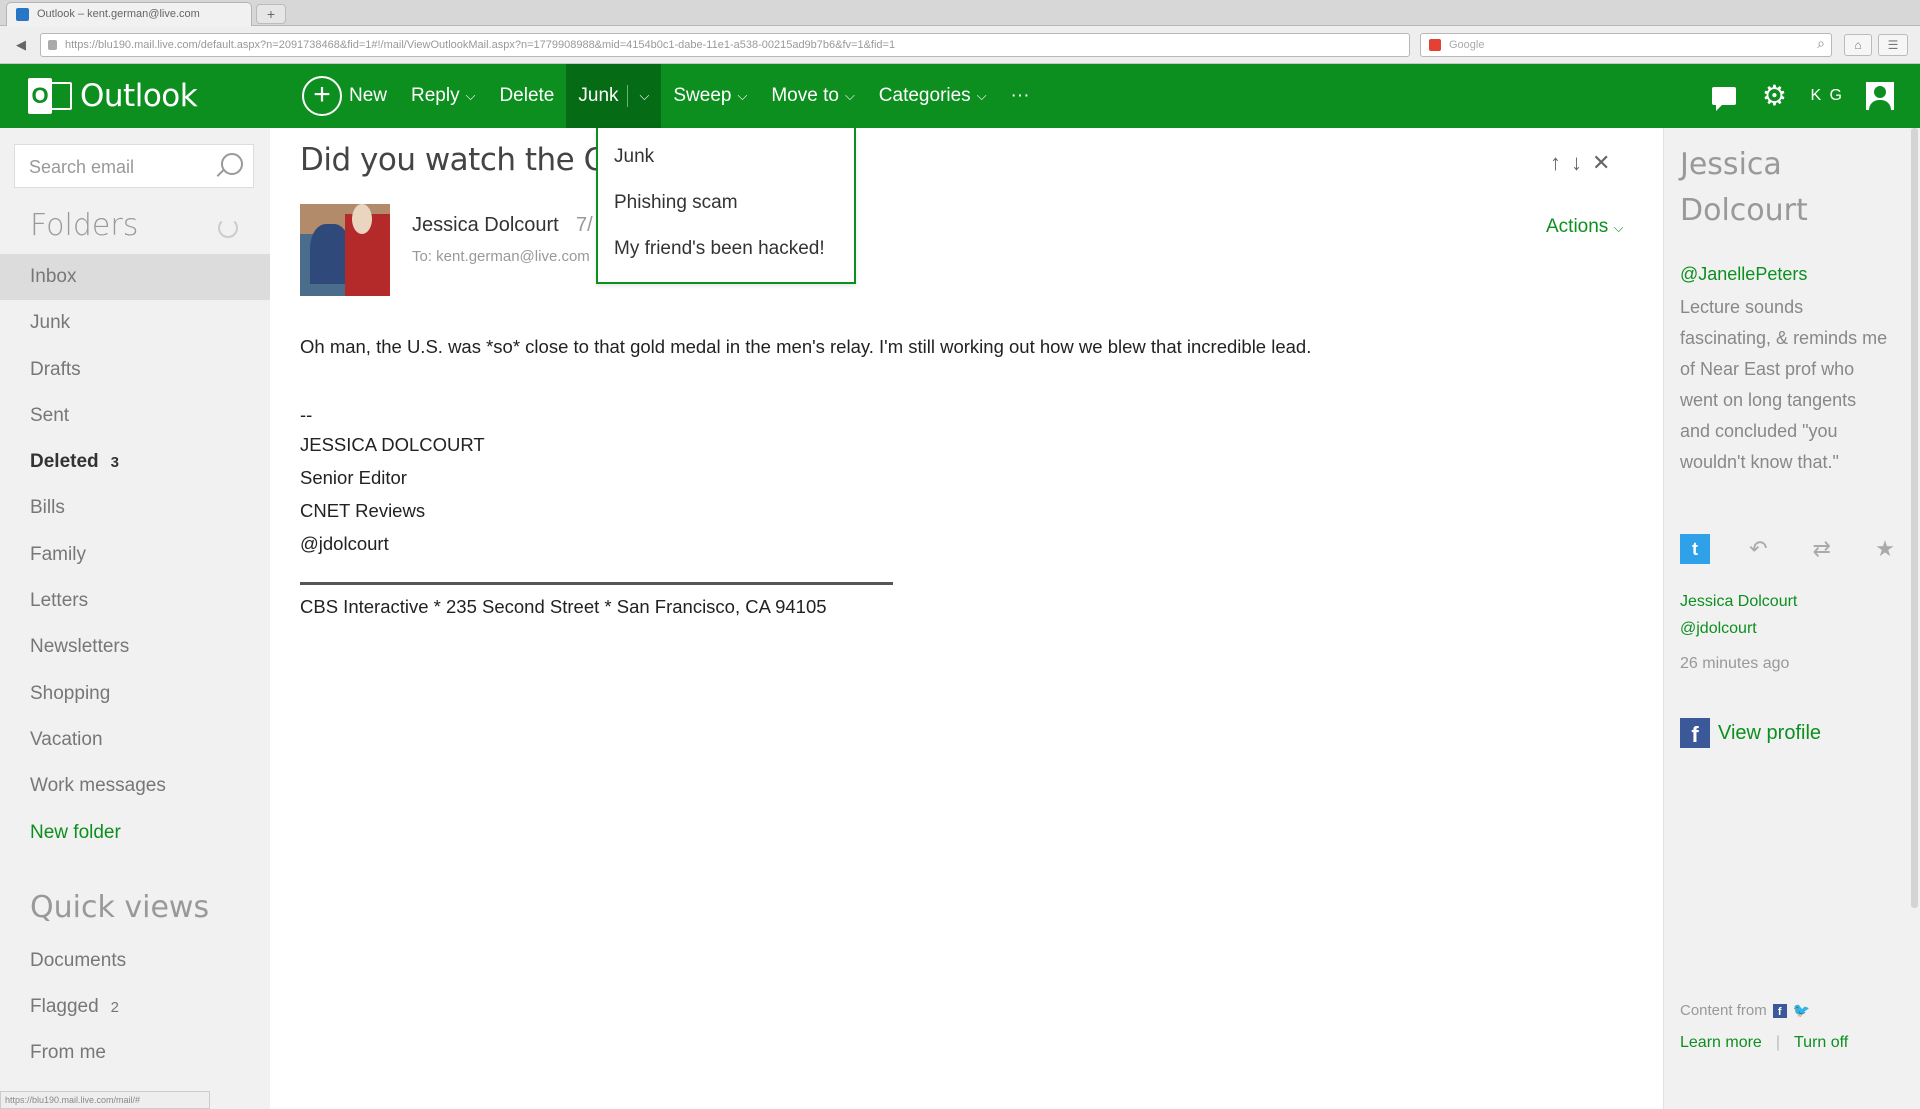  Describe the element at coordinates (115, 1007) in the screenshot. I see `quick-view-count: 2` at that location.